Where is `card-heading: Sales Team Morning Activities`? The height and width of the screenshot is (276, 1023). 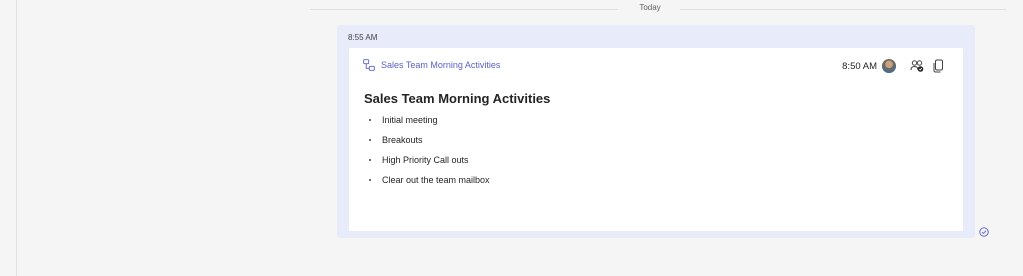
card-heading: Sales Team Morning Activities is located at coordinates (457, 98).